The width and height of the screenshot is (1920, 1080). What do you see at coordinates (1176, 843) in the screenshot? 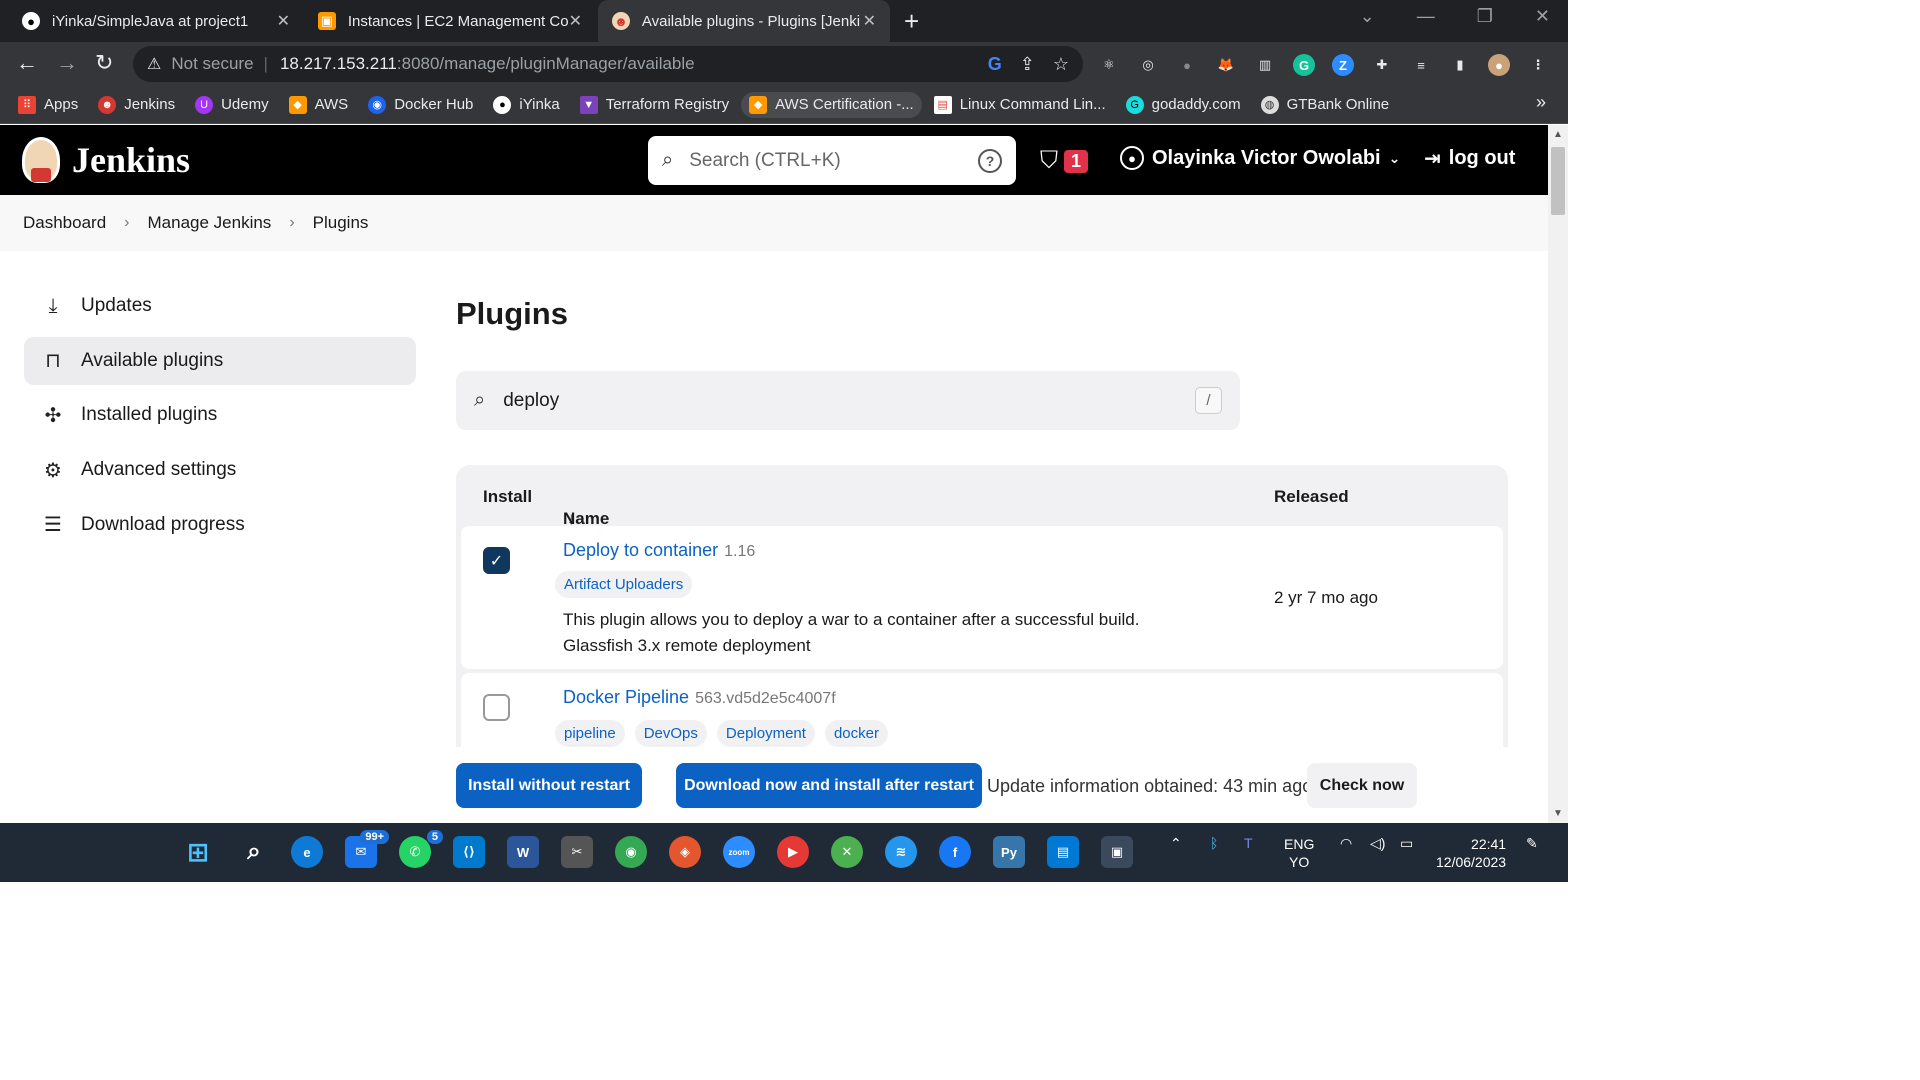
I see `show-hidden-icons: ⌃` at bounding box center [1176, 843].